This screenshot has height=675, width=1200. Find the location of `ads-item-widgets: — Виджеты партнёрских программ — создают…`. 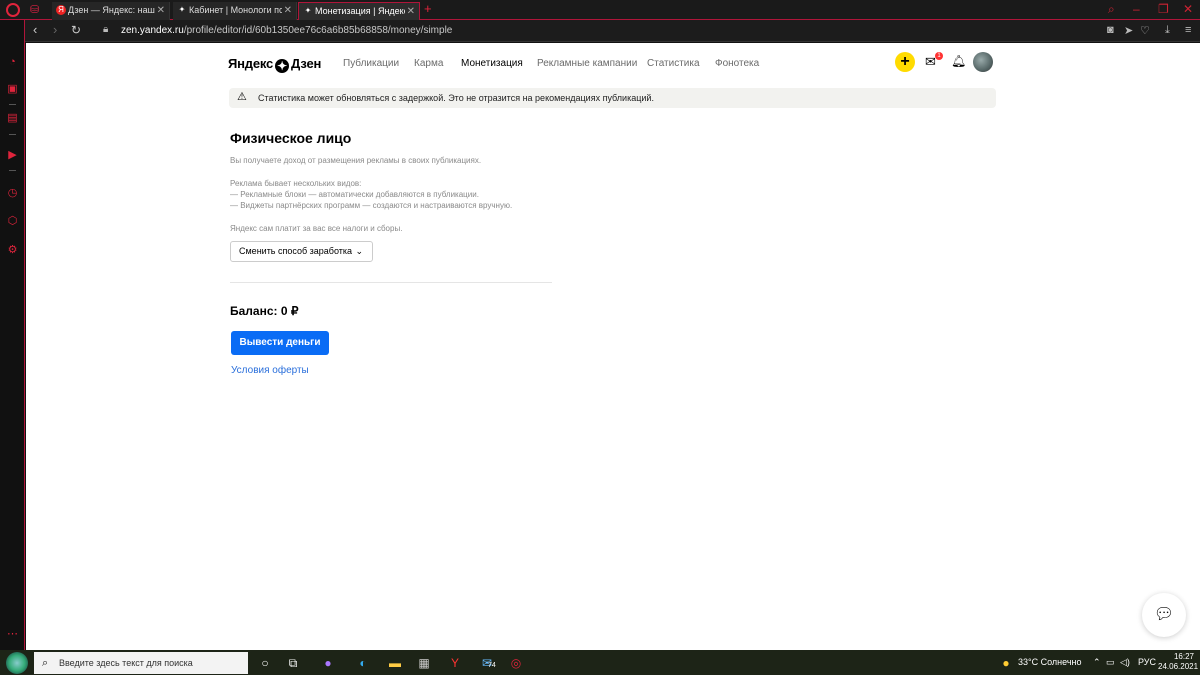

ads-item-widgets: — Виджеты партнёрских программ — создают… is located at coordinates (371, 205).